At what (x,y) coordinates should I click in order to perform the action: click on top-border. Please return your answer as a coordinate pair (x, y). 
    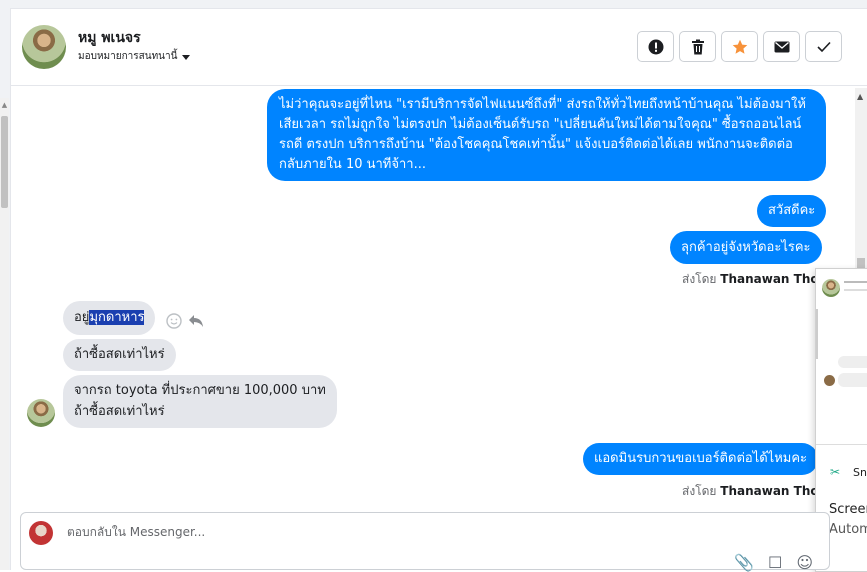
    Looking at the image, I should click on (433, 4).